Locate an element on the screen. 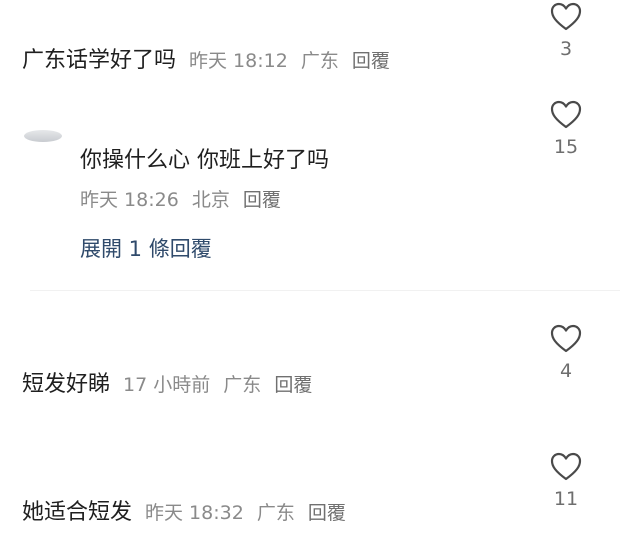 The image size is (620, 559). comment-body: 她适合短发 is located at coordinates (77, 512).